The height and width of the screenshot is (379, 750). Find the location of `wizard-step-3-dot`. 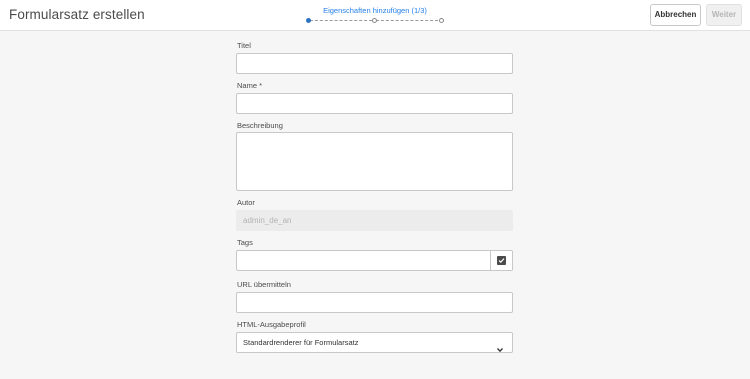

wizard-step-3-dot is located at coordinates (441, 20).